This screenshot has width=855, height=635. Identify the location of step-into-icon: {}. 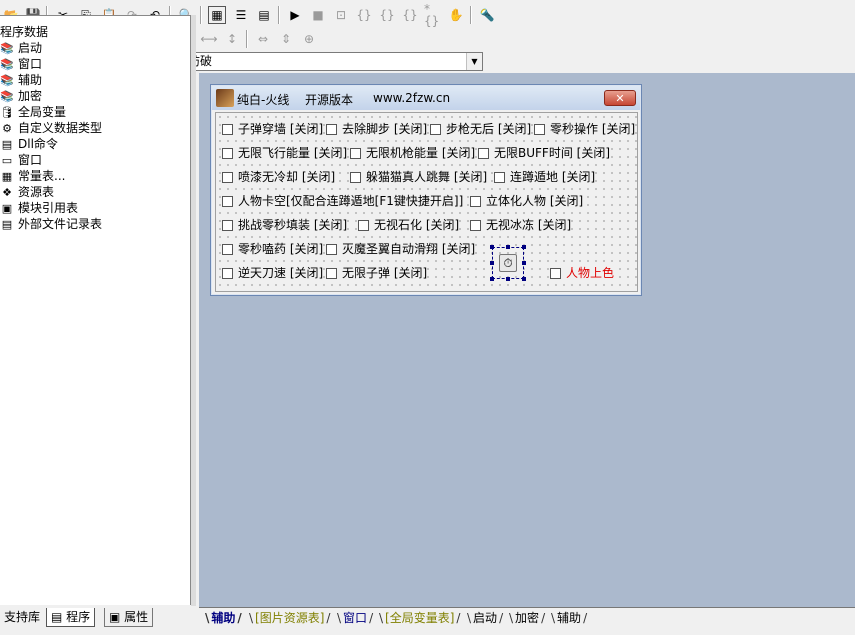
(364, 15).